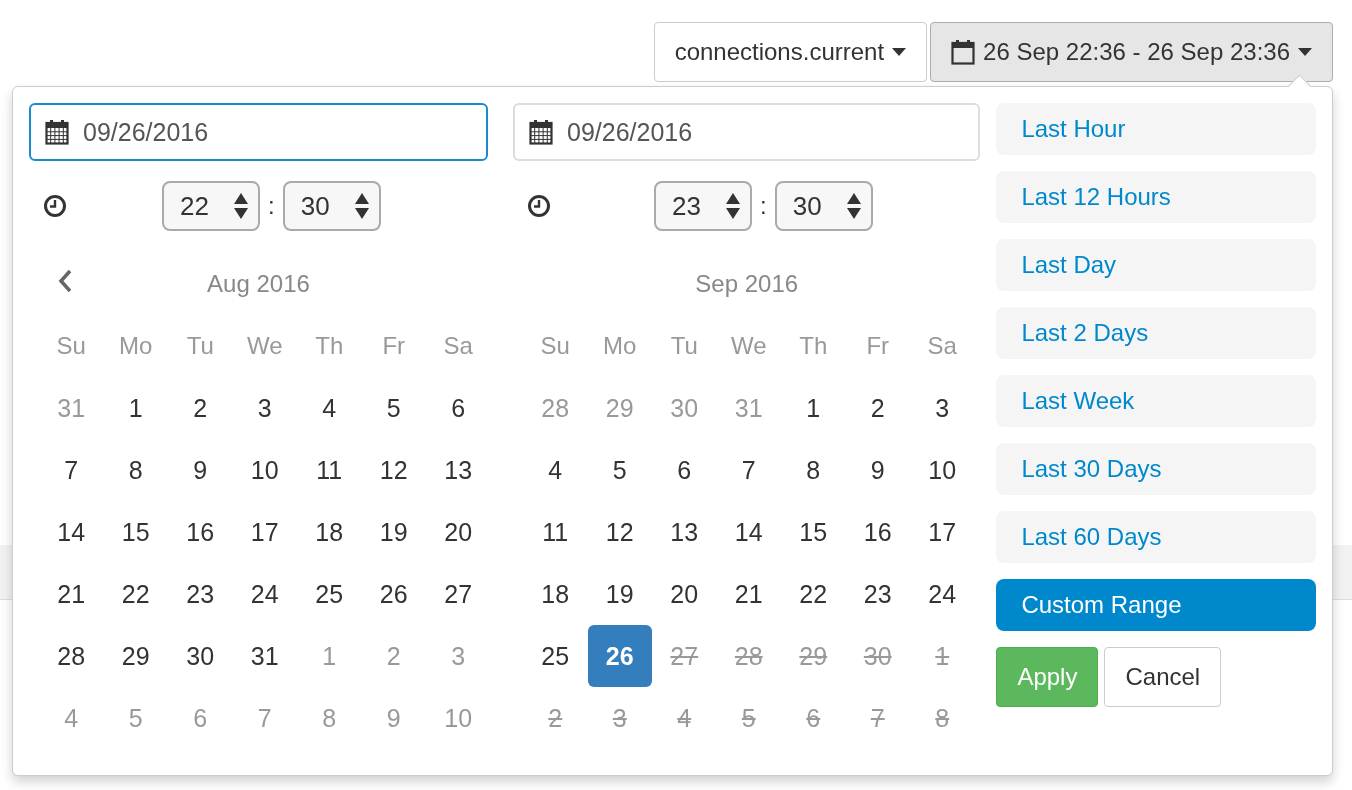 The image size is (1352, 790). Describe the element at coordinates (684, 656) in the screenshot. I see `day-cell-text: 27` at that location.